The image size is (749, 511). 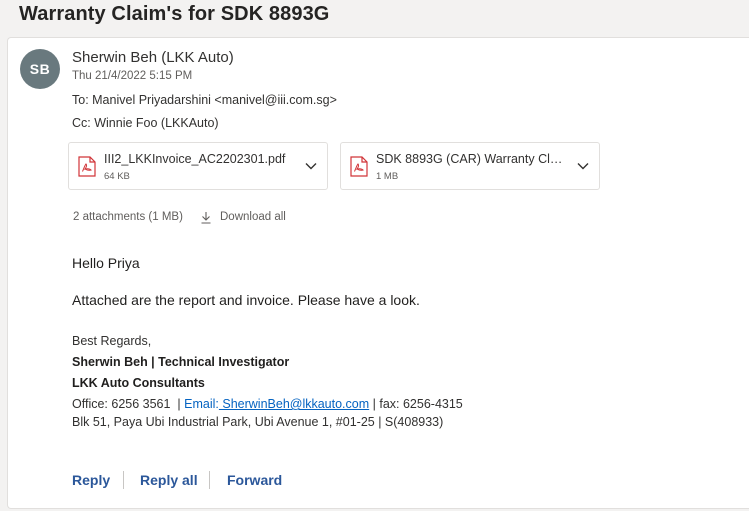 I want to click on attachment-card: SDK 8893G (CAR) Warranty Claim.pdf 1 MB, so click(x=470, y=166).